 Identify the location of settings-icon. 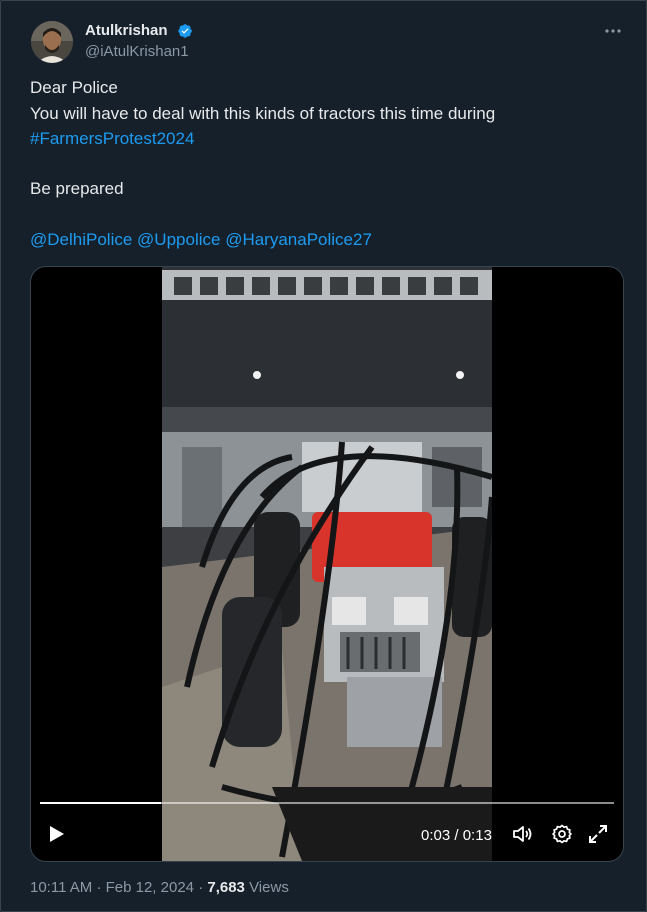
(562, 834).